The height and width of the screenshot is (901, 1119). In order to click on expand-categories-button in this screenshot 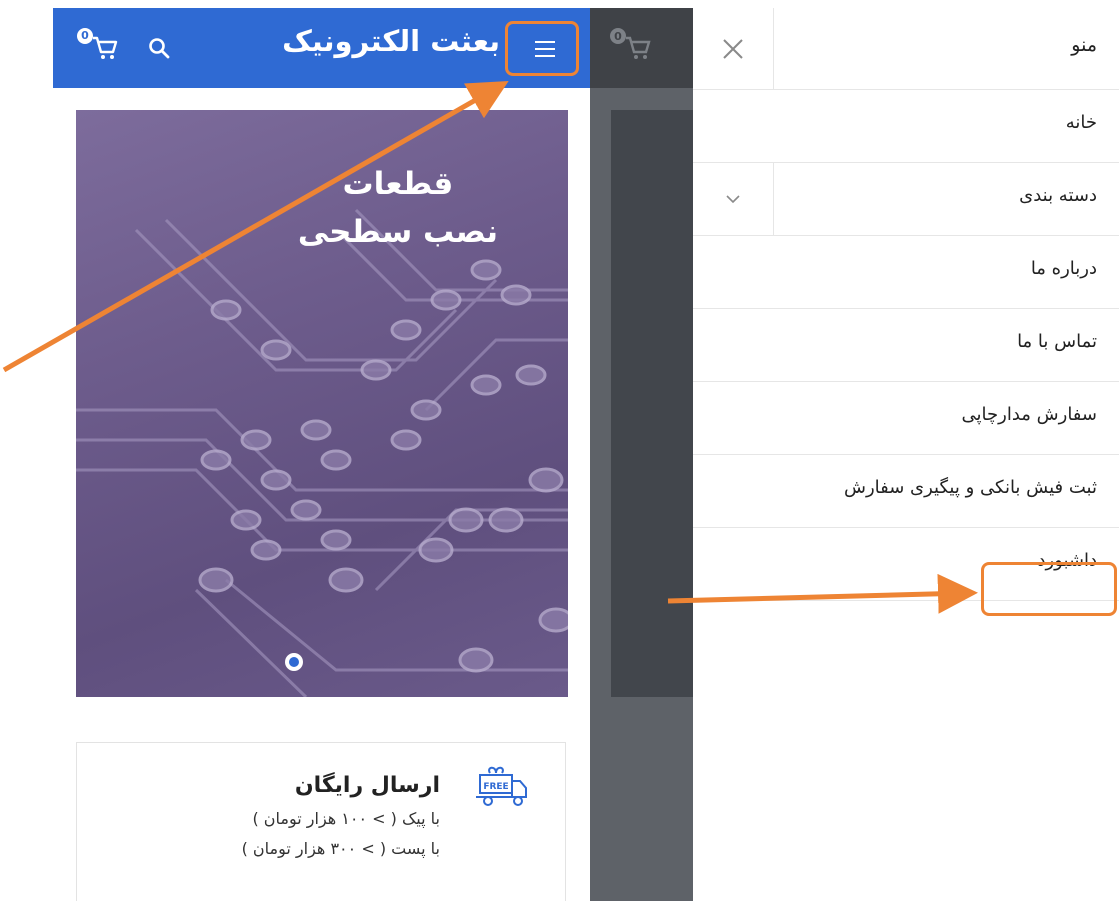, I will do `click(733, 199)`.